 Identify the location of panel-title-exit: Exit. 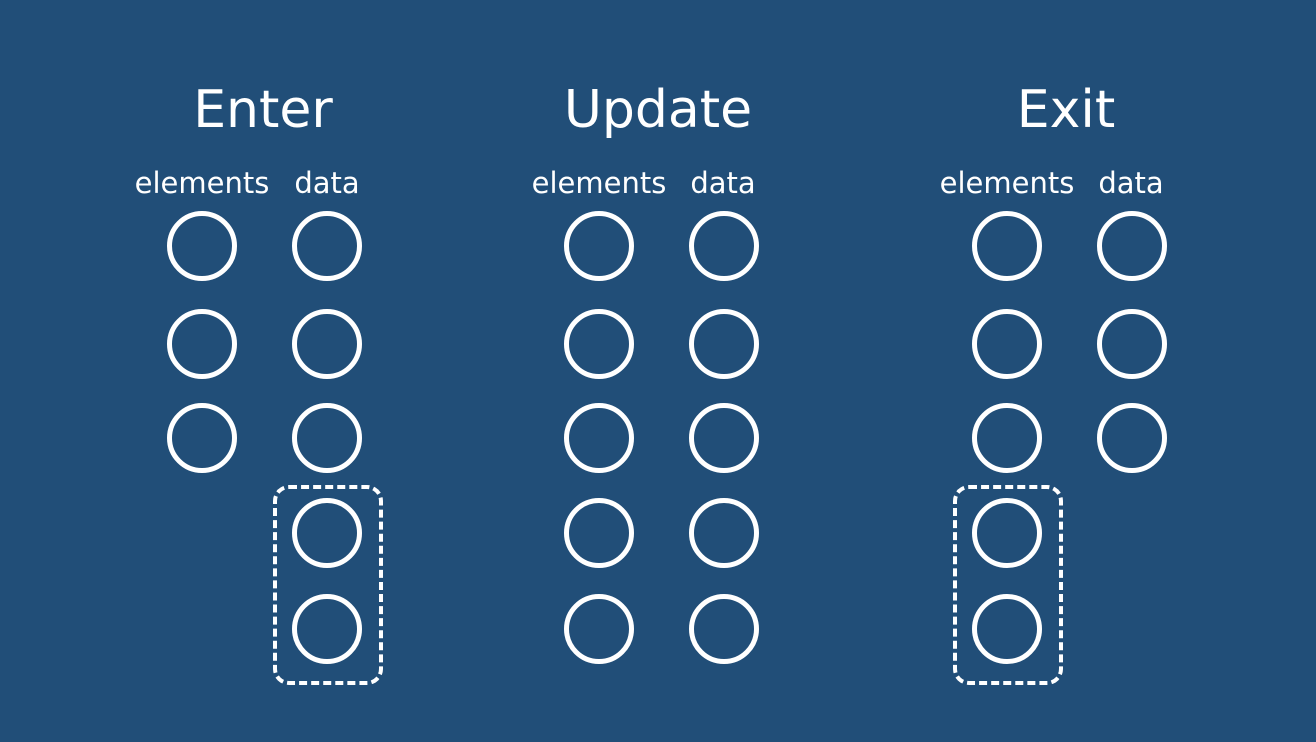
(1066, 110).